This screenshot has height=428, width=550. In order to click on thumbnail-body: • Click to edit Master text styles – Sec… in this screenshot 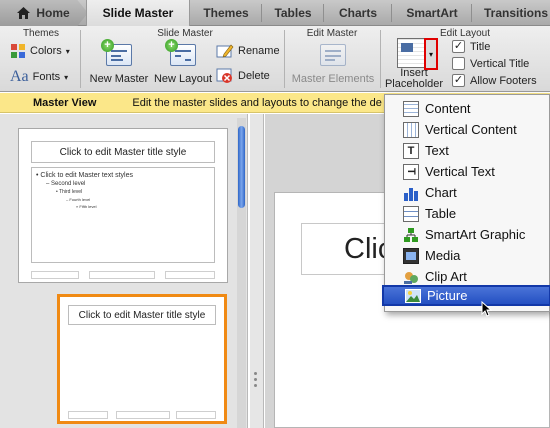, I will do `click(123, 215)`.